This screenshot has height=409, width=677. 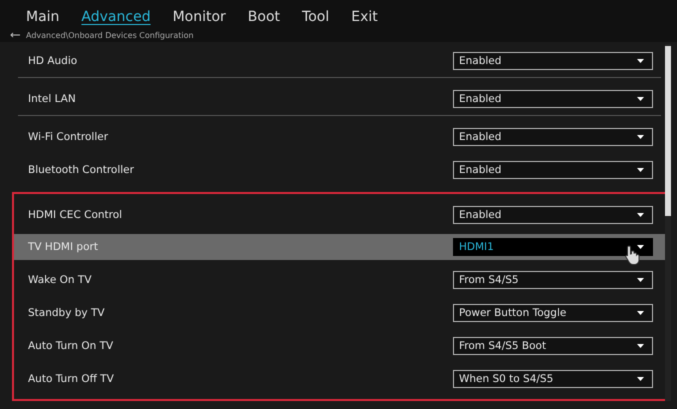 What do you see at coordinates (668, 222) in the screenshot?
I see `scrollbar` at bounding box center [668, 222].